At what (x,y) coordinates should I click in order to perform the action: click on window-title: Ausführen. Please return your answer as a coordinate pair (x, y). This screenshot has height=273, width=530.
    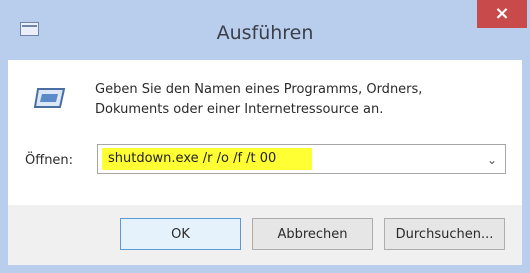
    Looking at the image, I should click on (265, 33).